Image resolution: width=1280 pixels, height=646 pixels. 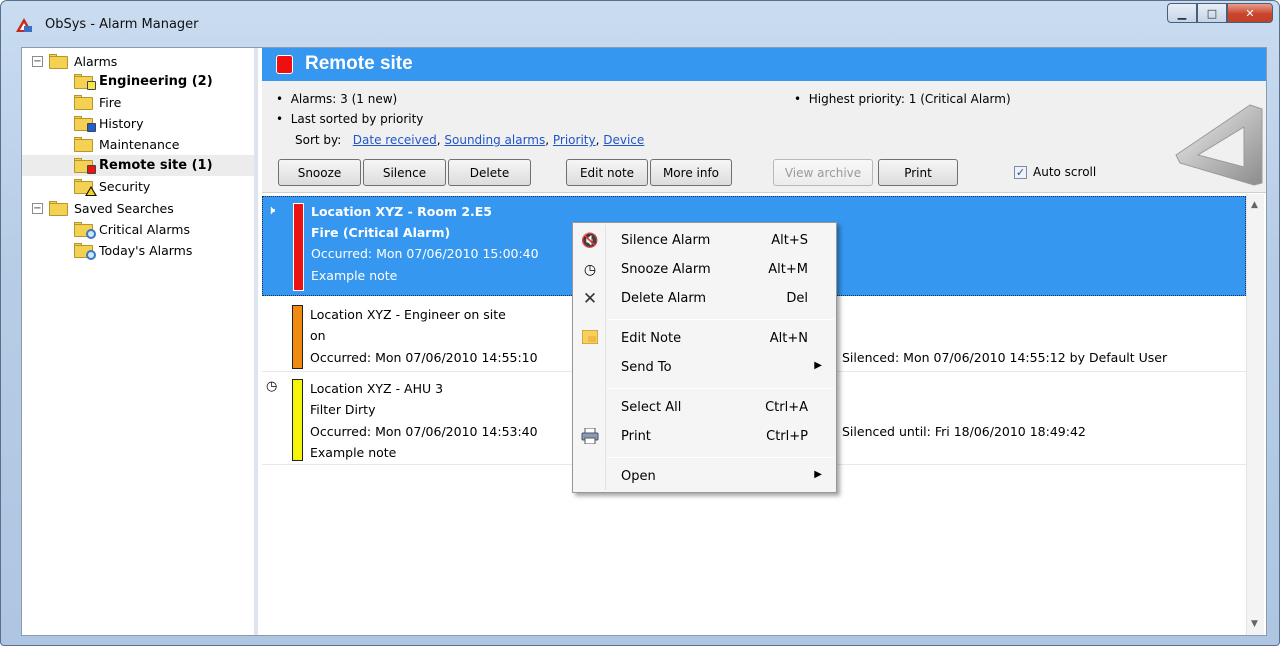 What do you see at coordinates (319, 172) in the screenshot?
I see `snooze-button: Snooze` at bounding box center [319, 172].